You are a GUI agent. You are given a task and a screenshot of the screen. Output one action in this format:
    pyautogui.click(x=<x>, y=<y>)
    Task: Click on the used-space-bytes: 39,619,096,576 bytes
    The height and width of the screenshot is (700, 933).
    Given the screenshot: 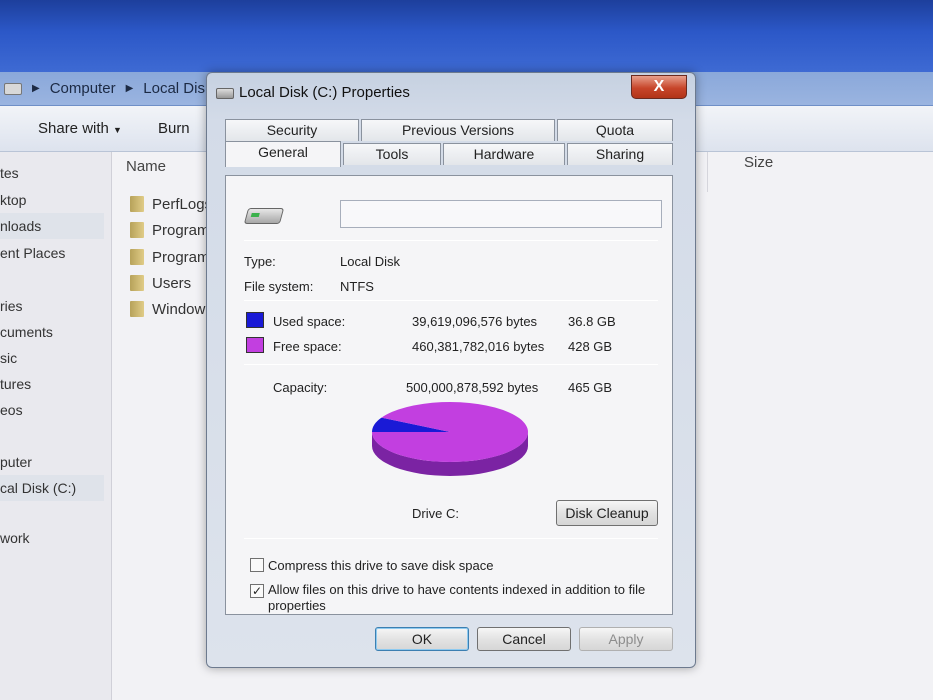 What is the action you would take?
    pyautogui.click(x=475, y=321)
    